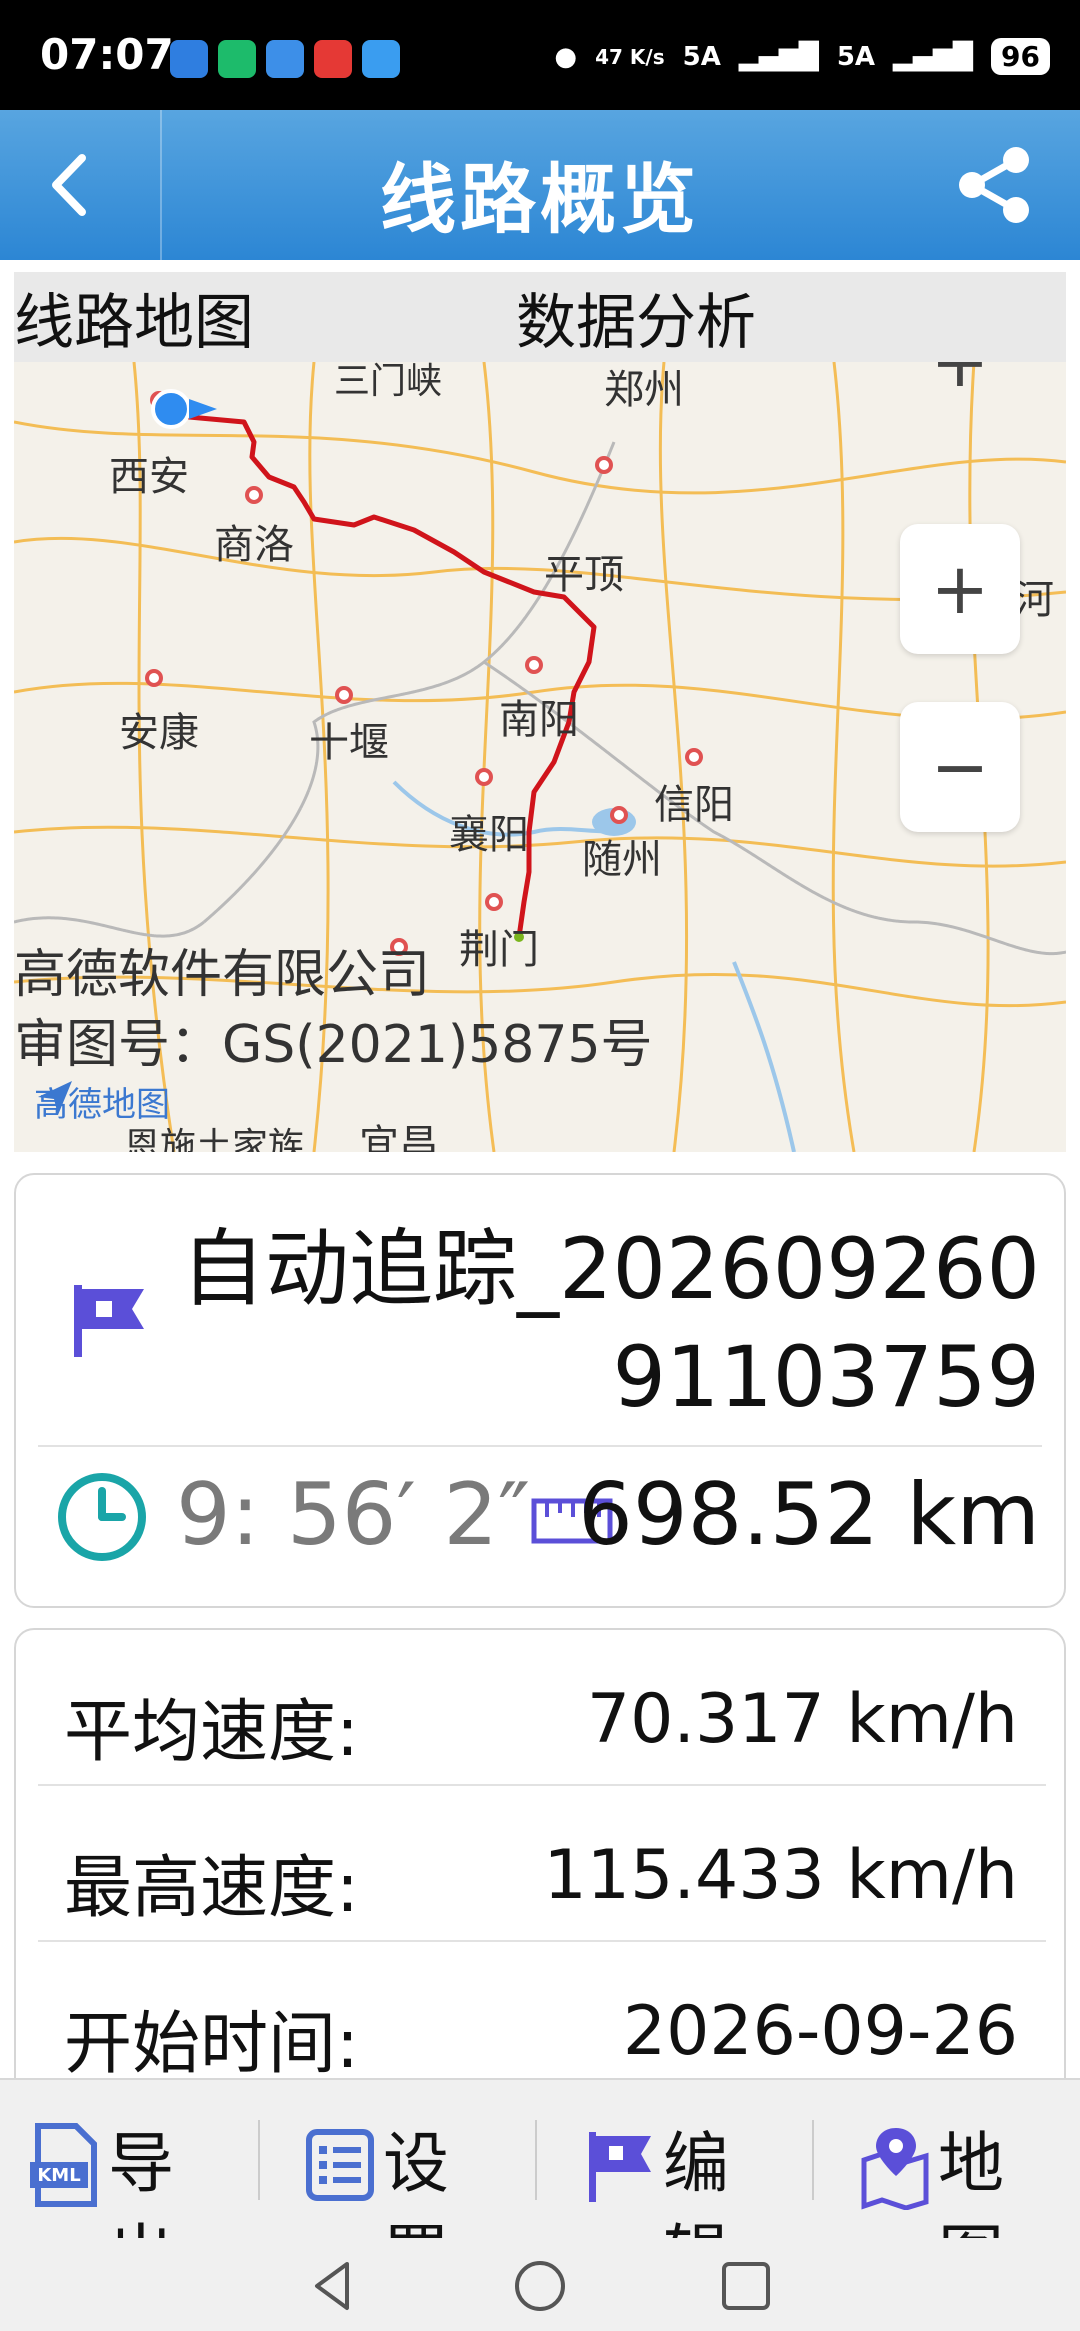 The image size is (1080, 2331). Describe the element at coordinates (184, 409) in the screenshot. I see `current-location-icon` at that location.